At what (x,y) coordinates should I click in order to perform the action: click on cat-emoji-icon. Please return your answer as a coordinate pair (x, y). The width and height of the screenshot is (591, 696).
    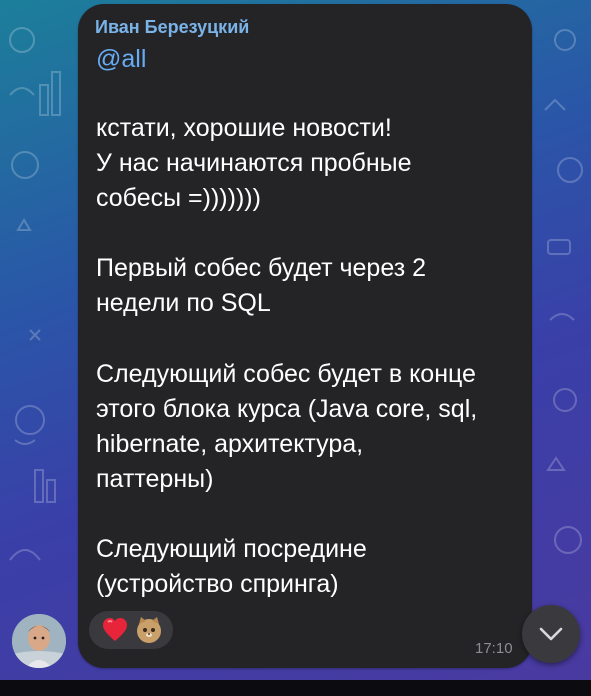
    Looking at the image, I should click on (149, 630).